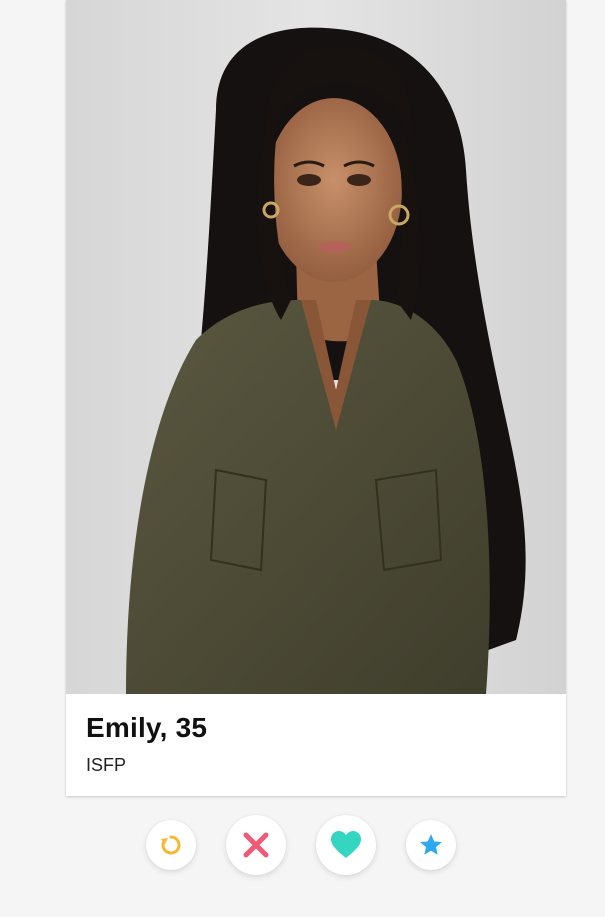 This screenshot has height=917, width=605. I want to click on profile-personality-type: ISFP, so click(106, 765).